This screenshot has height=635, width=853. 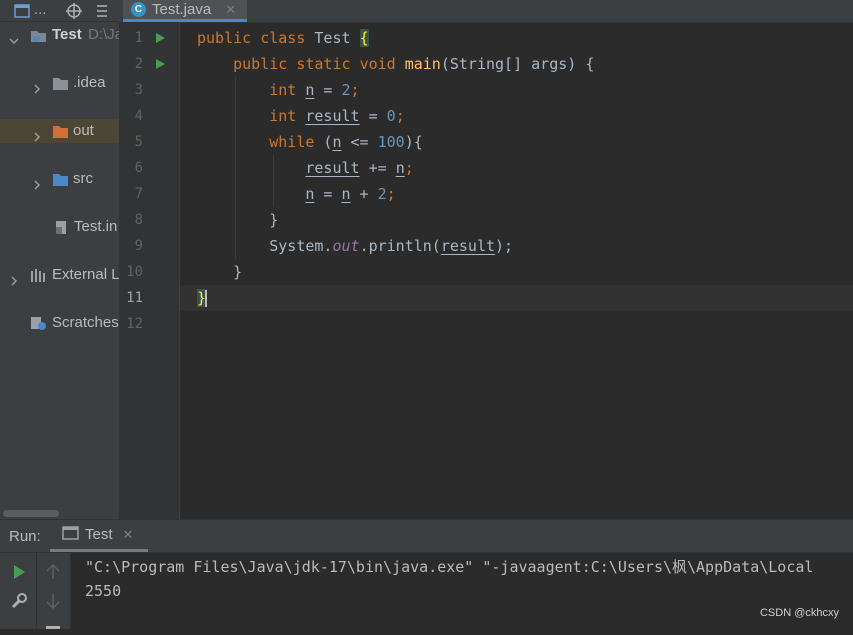 I want to click on code-line-5: while (n <= 100){, so click(x=346, y=142).